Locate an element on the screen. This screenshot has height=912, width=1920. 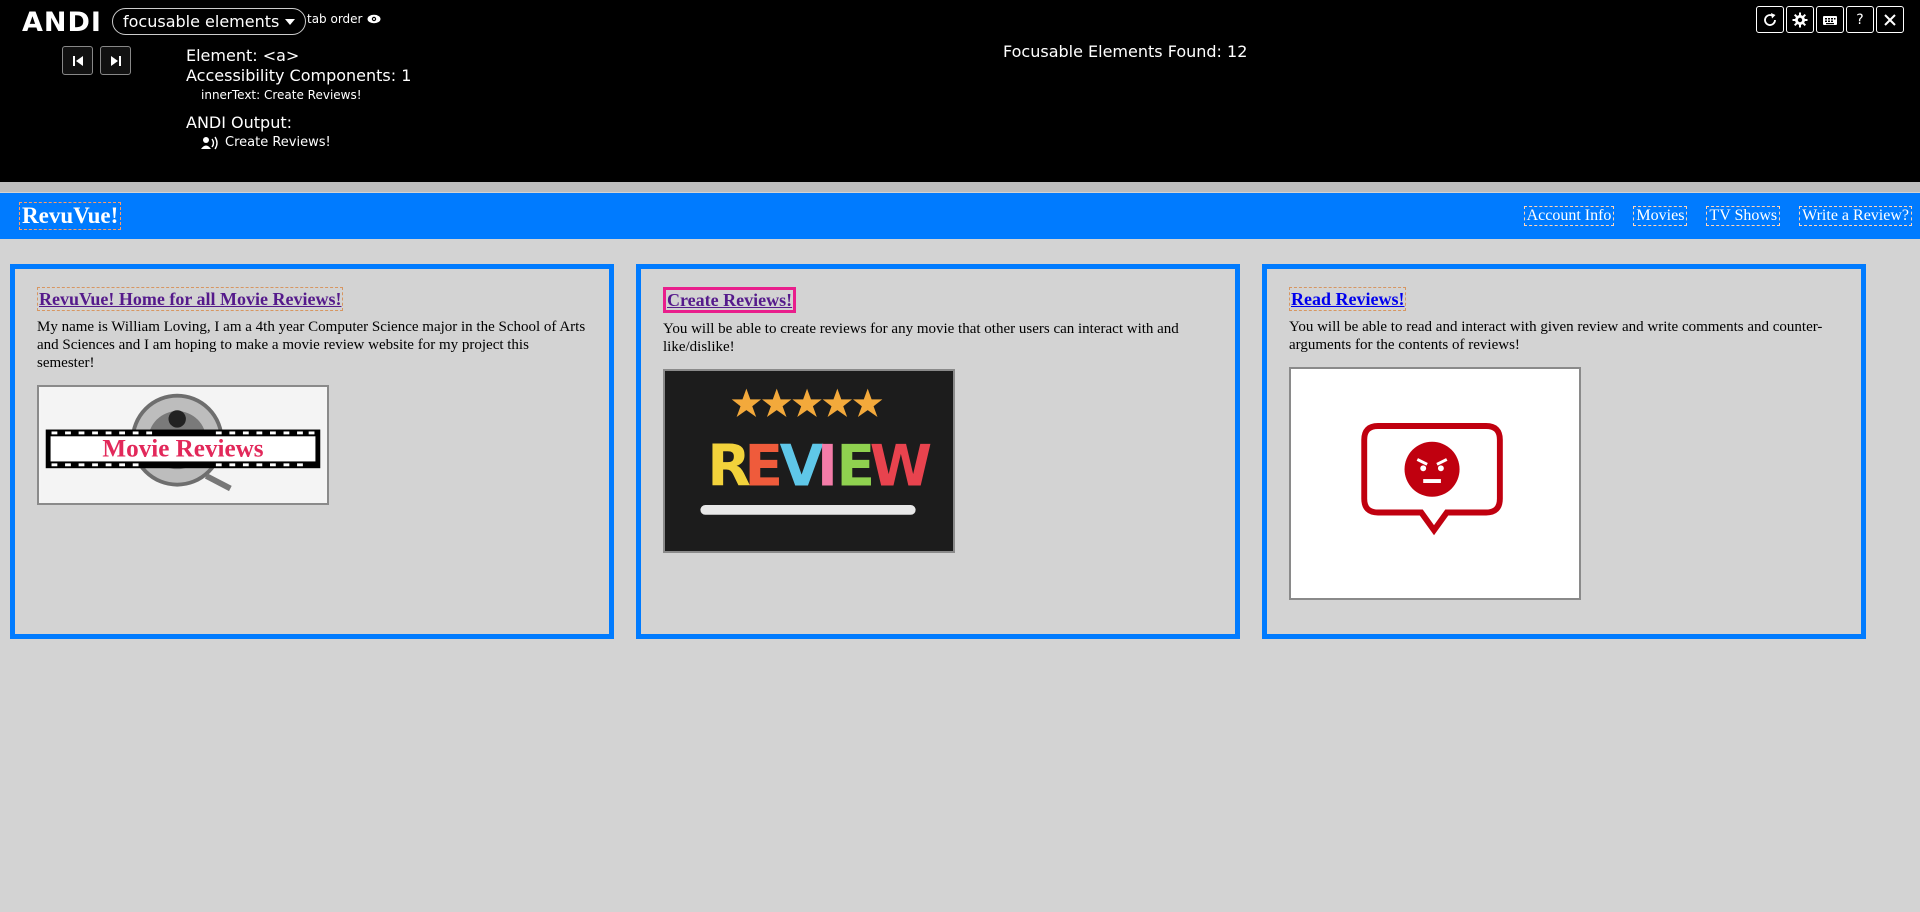
andi-divider is located at coordinates (960, 187).